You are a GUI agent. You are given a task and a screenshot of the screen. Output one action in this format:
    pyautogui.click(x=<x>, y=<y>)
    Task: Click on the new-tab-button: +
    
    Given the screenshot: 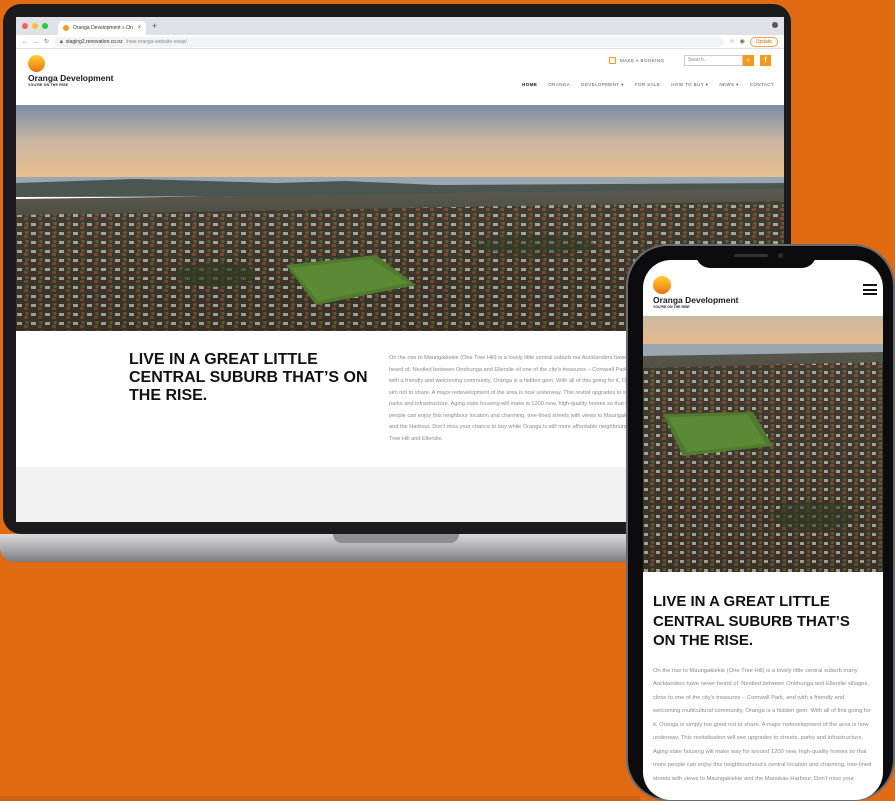 What is the action you would take?
    pyautogui.click(x=154, y=26)
    